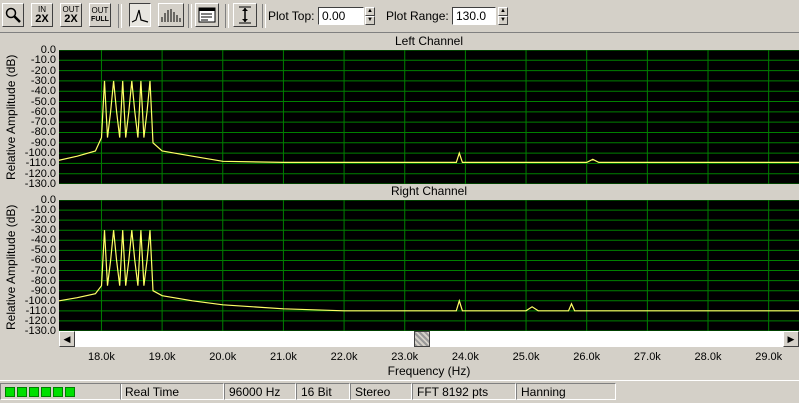 The image size is (799, 403). What do you see at coordinates (100, 19) in the screenshot?
I see `zoom-out-full-factor: FULL` at bounding box center [100, 19].